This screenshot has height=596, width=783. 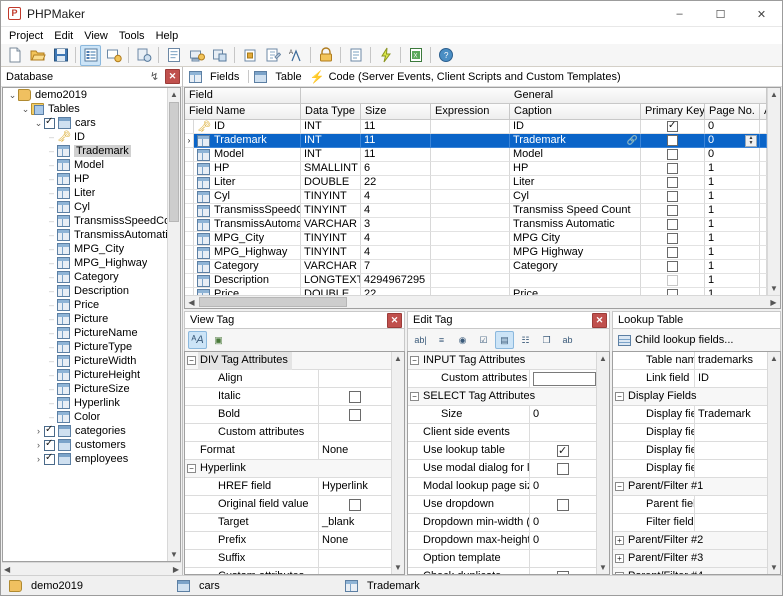 What do you see at coordinates (331, 281) in the screenshot?
I see `cell-data-type: LONGTEXT` at bounding box center [331, 281].